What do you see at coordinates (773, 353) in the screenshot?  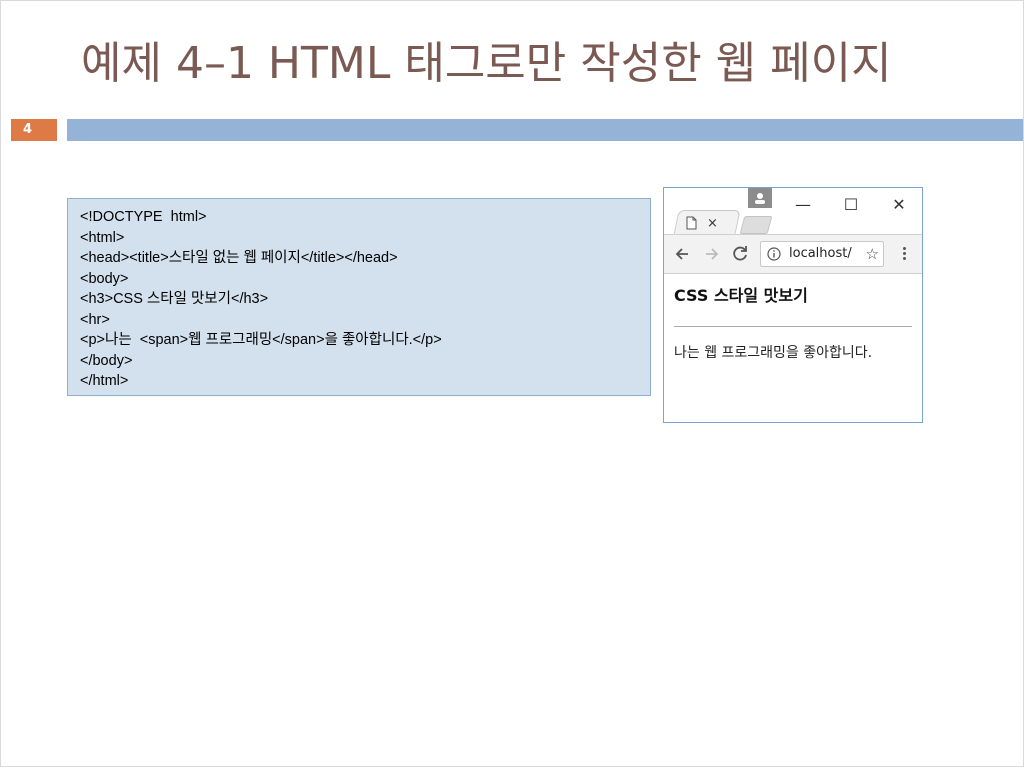 I see `page-paragraph: 나는 웹 프로그래밍을 좋아합니다.` at bounding box center [773, 353].